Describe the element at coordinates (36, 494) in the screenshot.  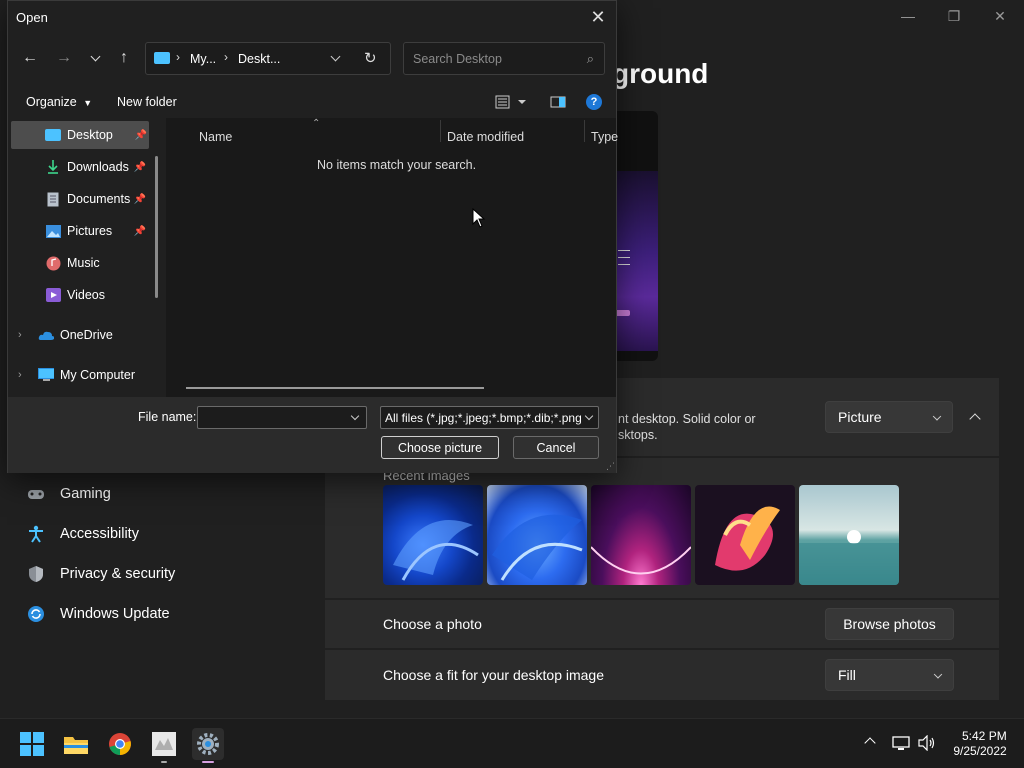
I see `gamepad-icon` at that location.